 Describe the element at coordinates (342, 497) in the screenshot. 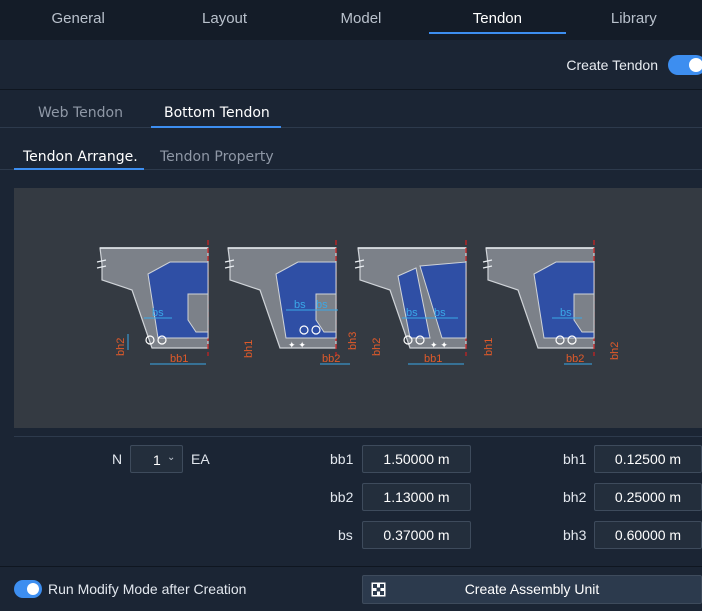

I see `bb2-label: bb2` at that location.